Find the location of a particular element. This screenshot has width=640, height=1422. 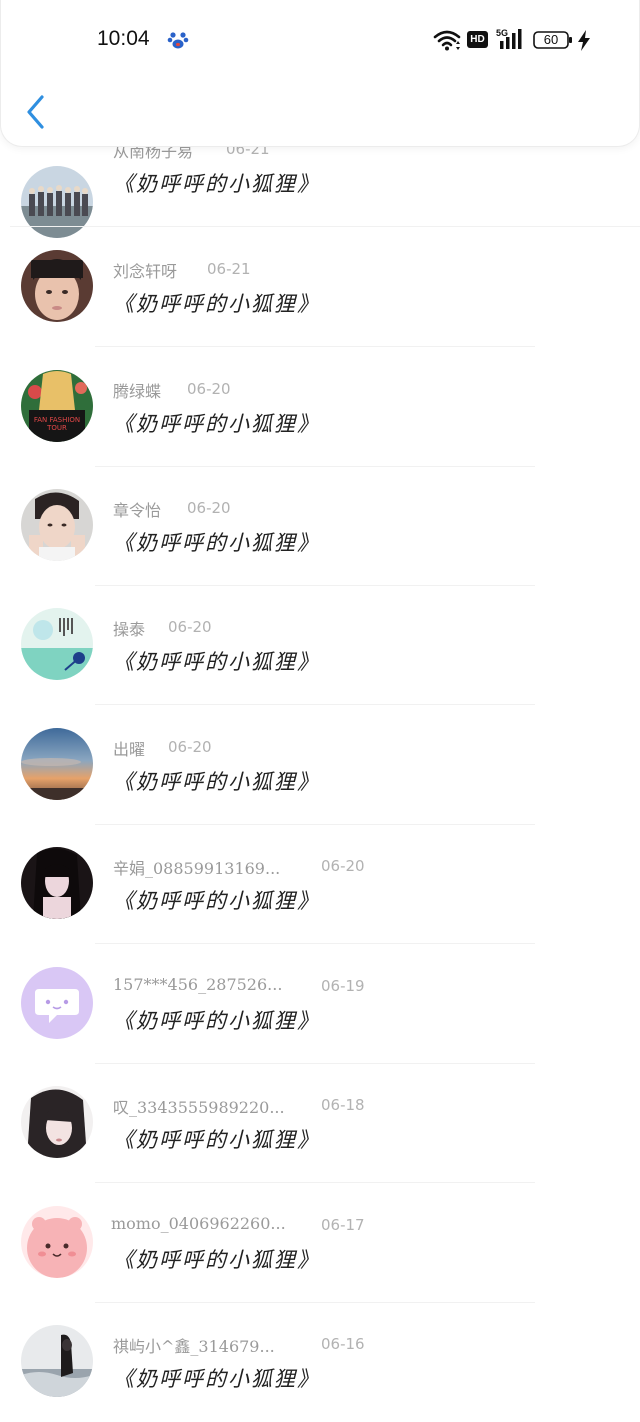

list-item: 辛娟_08859913169... 06-20 《奶呼呼的小狐狸》 is located at coordinates (320, 884).